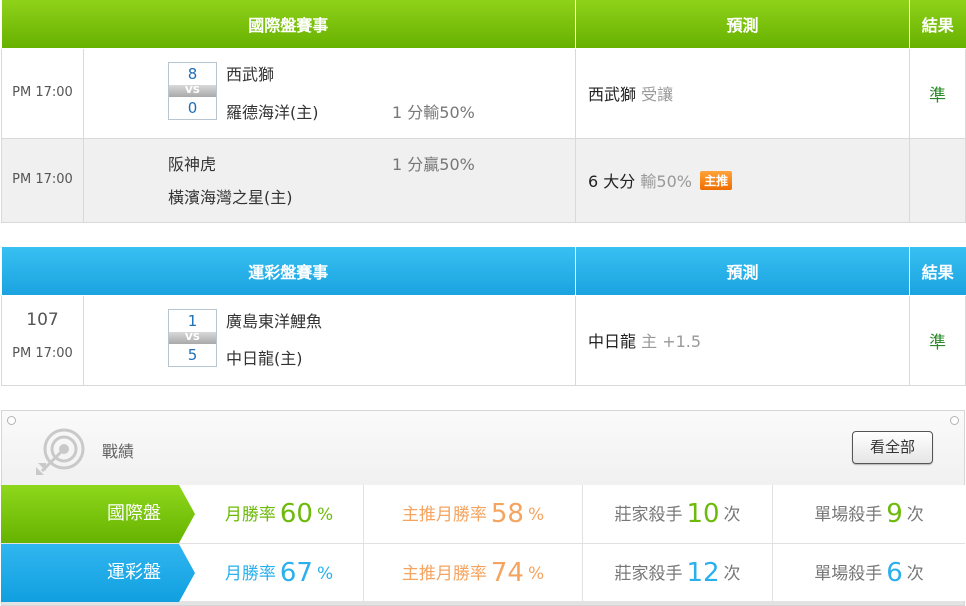  I want to click on single-game-killer-value: 9, so click(894, 514).